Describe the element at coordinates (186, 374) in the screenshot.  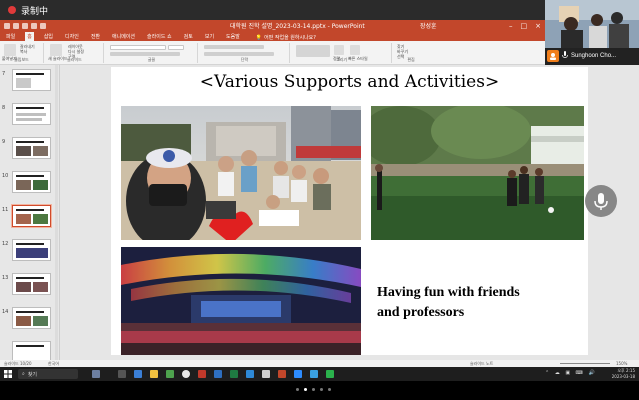
I see `chrome-icon` at that location.